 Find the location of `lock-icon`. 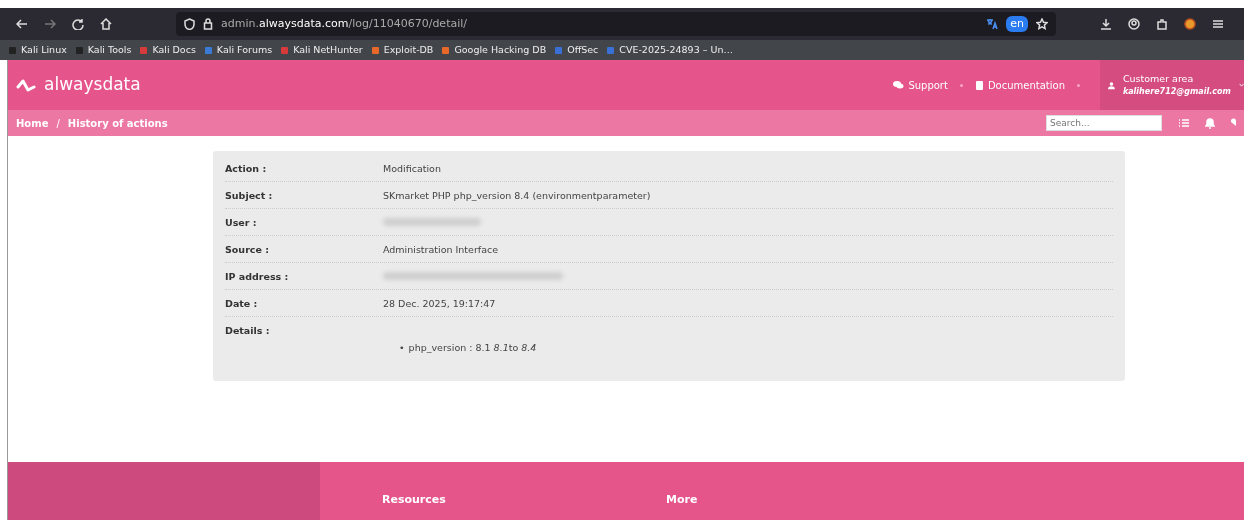

lock-icon is located at coordinates (208, 24).